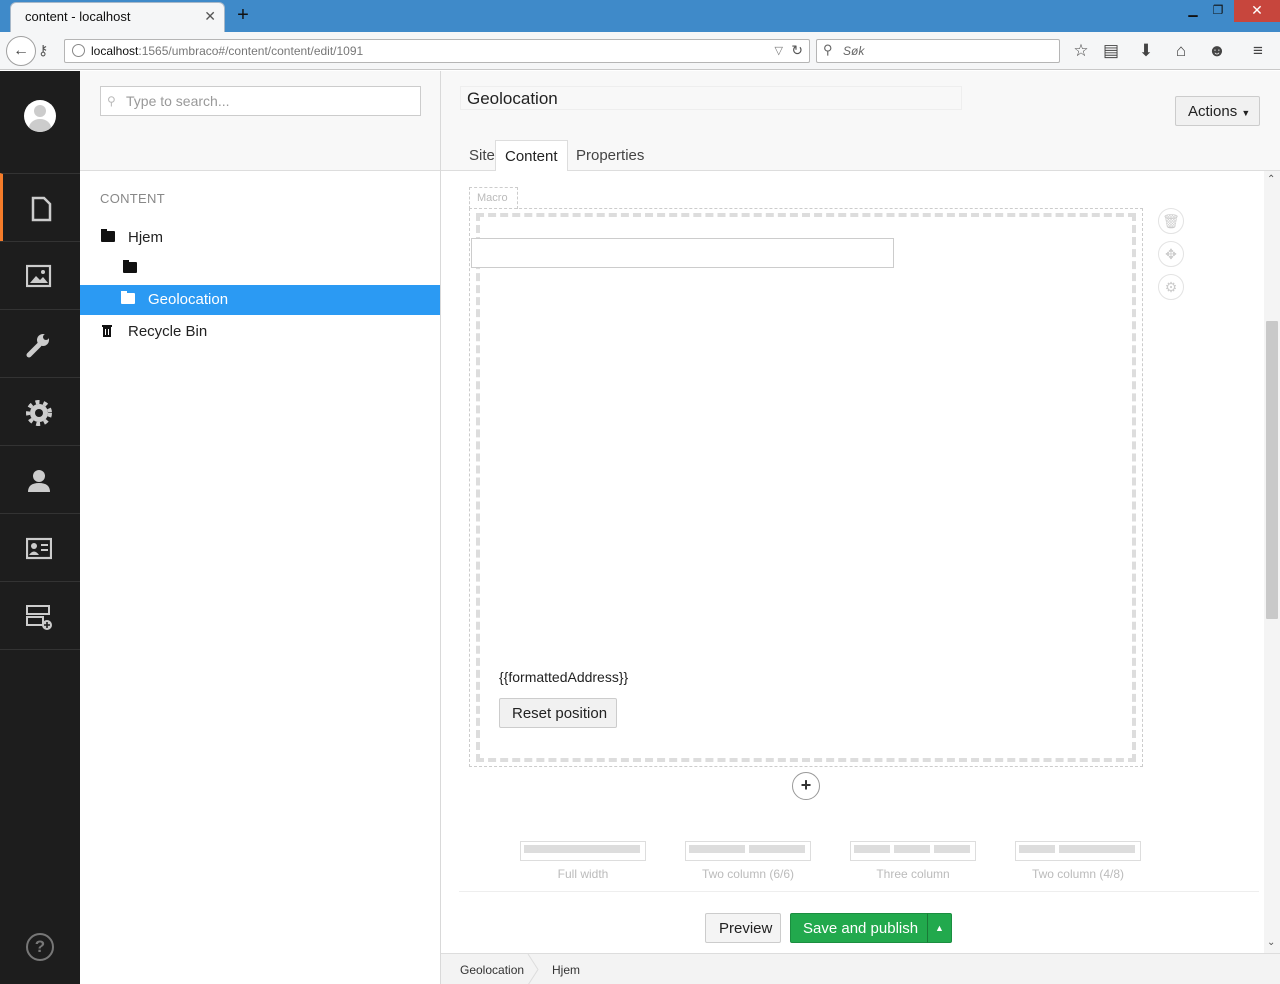 This screenshot has height=984, width=1280. I want to click on layout-three-column: Three column, so click(913, 861).